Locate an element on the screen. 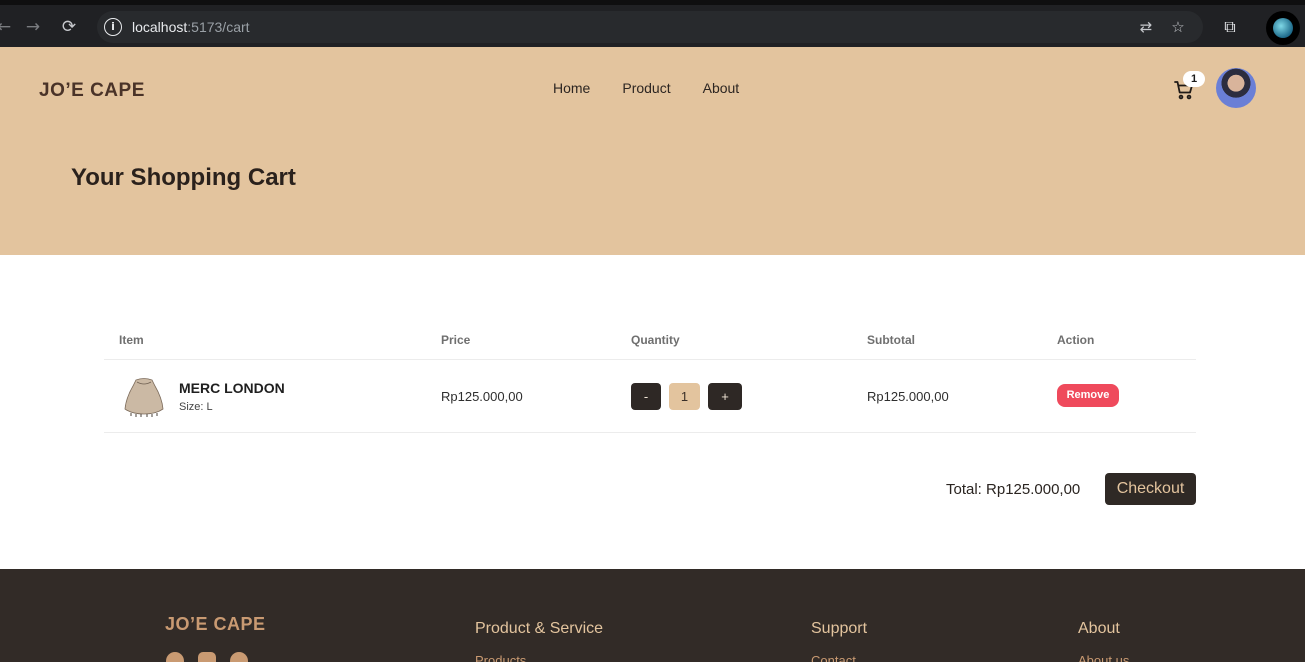 This screenshot has height=662, width=1305. footer-link-contact: Contact is located at coordinates (833, 657).